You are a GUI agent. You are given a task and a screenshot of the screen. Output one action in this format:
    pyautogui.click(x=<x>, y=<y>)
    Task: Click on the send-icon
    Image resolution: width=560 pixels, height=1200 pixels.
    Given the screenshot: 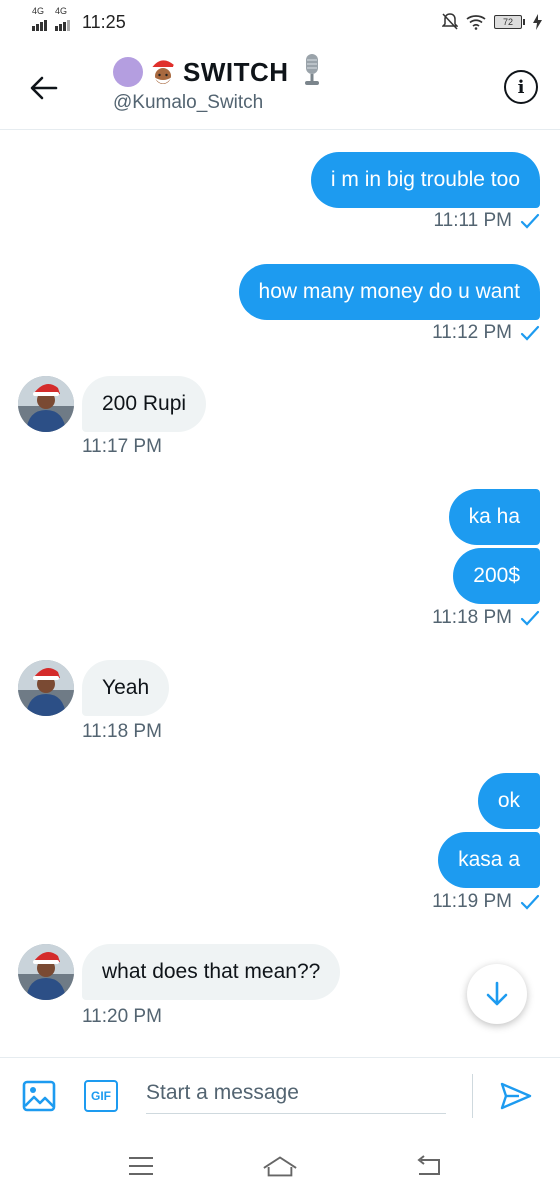 What is the action you would take?
    pyautogui.click(x=516, y=1096)
    